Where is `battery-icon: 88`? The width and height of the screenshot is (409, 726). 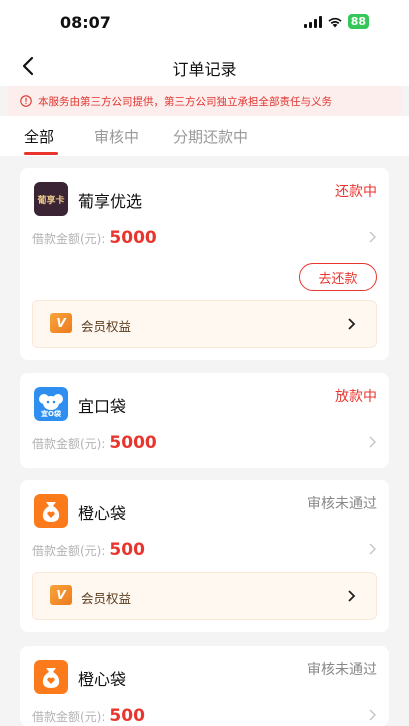
battery-icon: 88 is located at coordinates (358, 21).